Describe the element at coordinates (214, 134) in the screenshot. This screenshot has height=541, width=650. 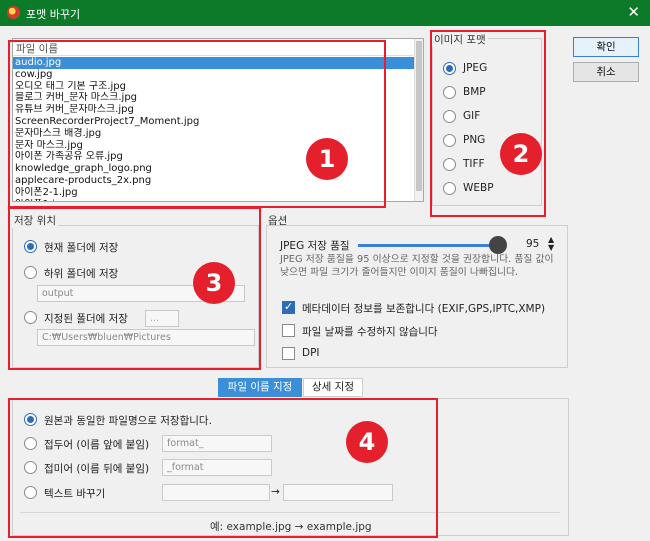
I see `file-list-item: 문자마스크 배경.jpg` at that location.